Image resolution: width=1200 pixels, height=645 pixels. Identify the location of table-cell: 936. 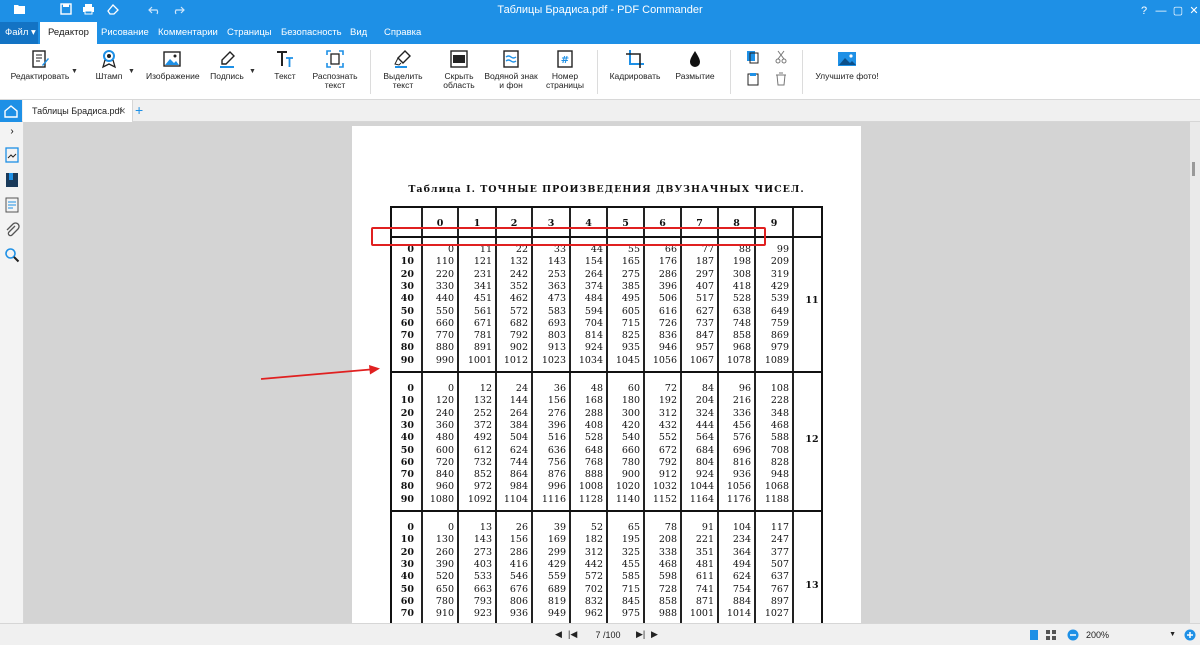
(741, 475).